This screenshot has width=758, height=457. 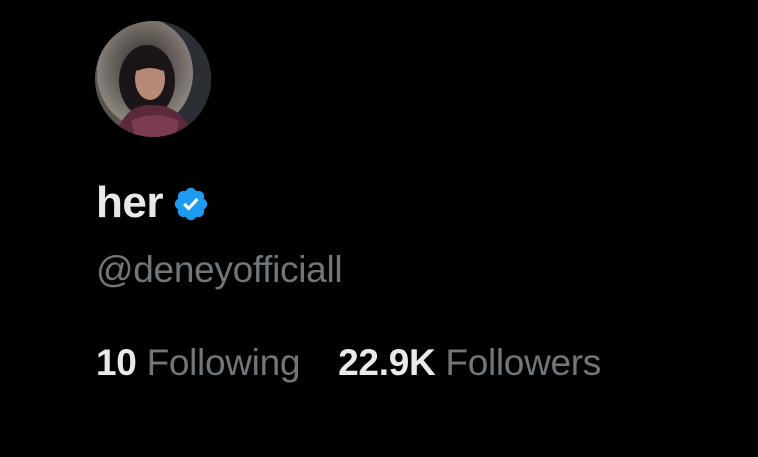 I want to click on followers-count: 22.9K, so click(x=387, y=362).